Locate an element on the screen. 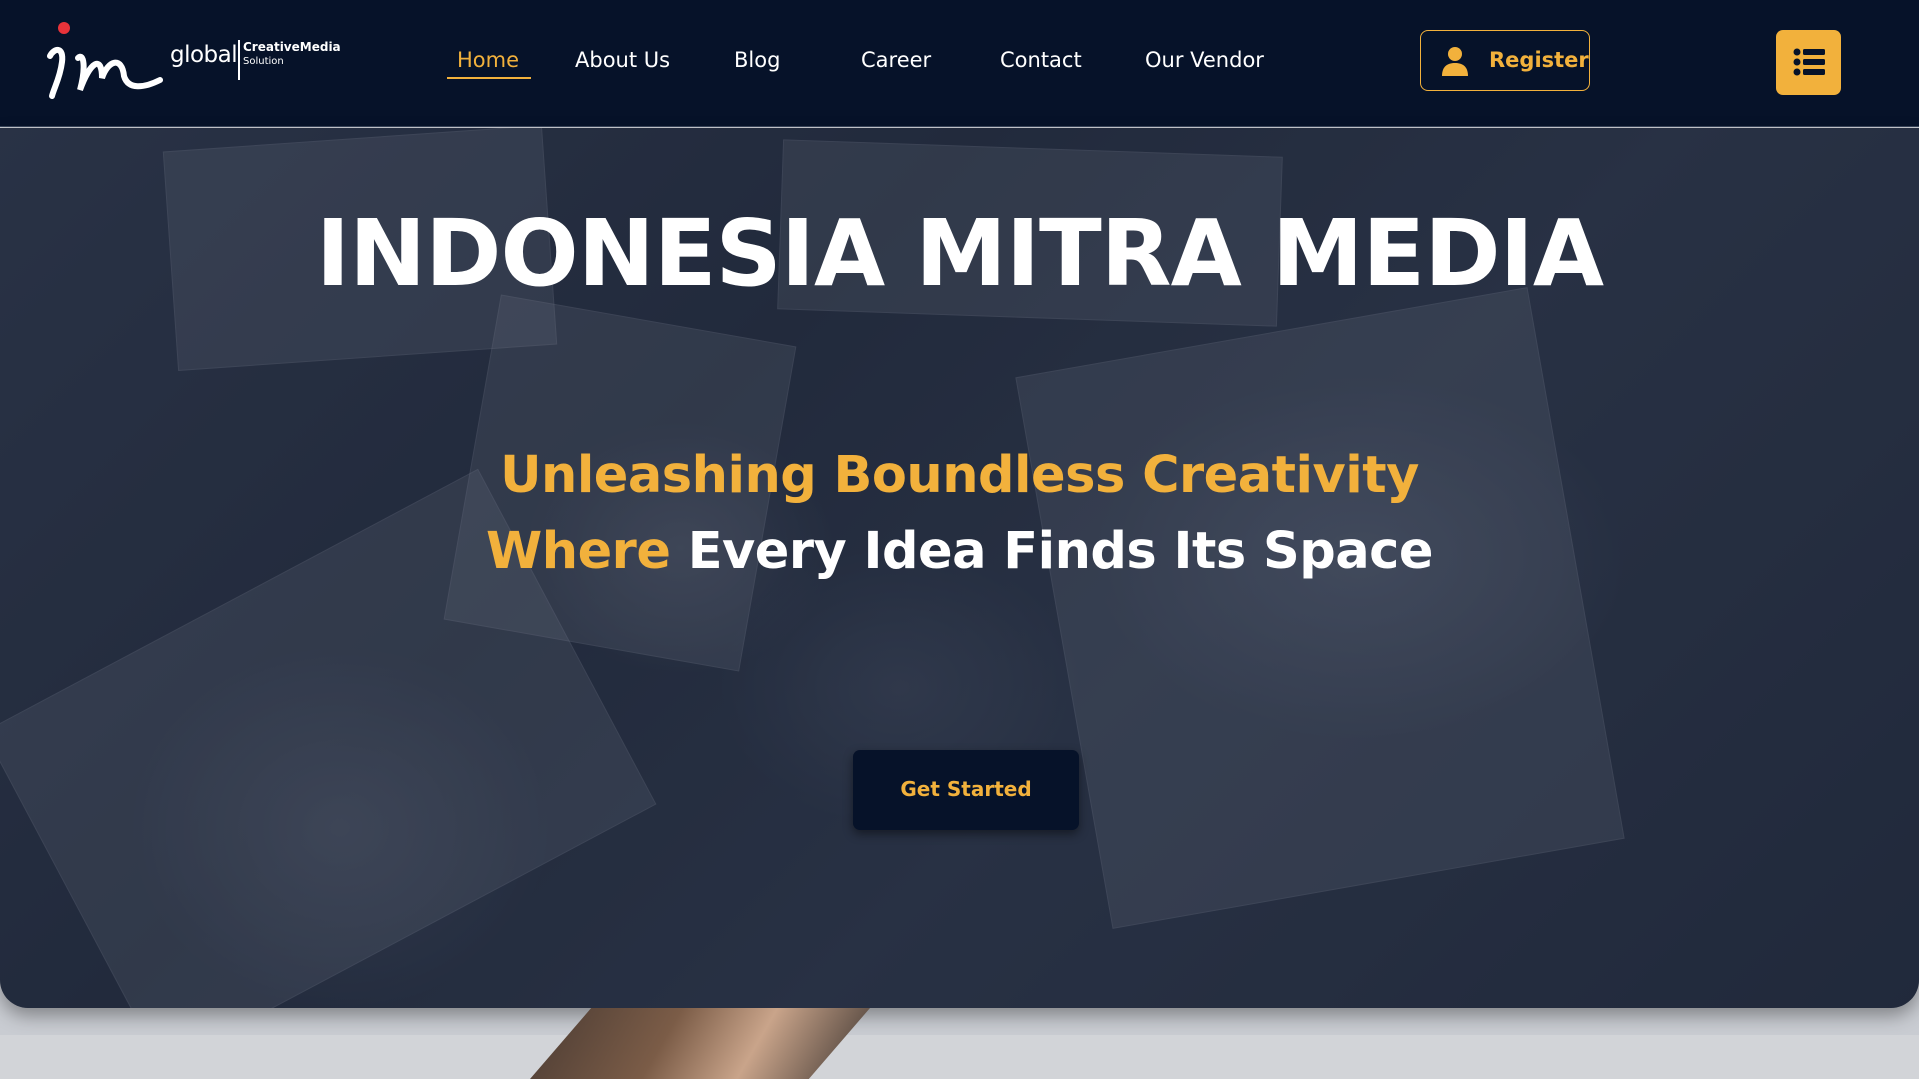 This screenshot has height=1079, width=1919. nav-active-underline is located at coordinates (489, 78).